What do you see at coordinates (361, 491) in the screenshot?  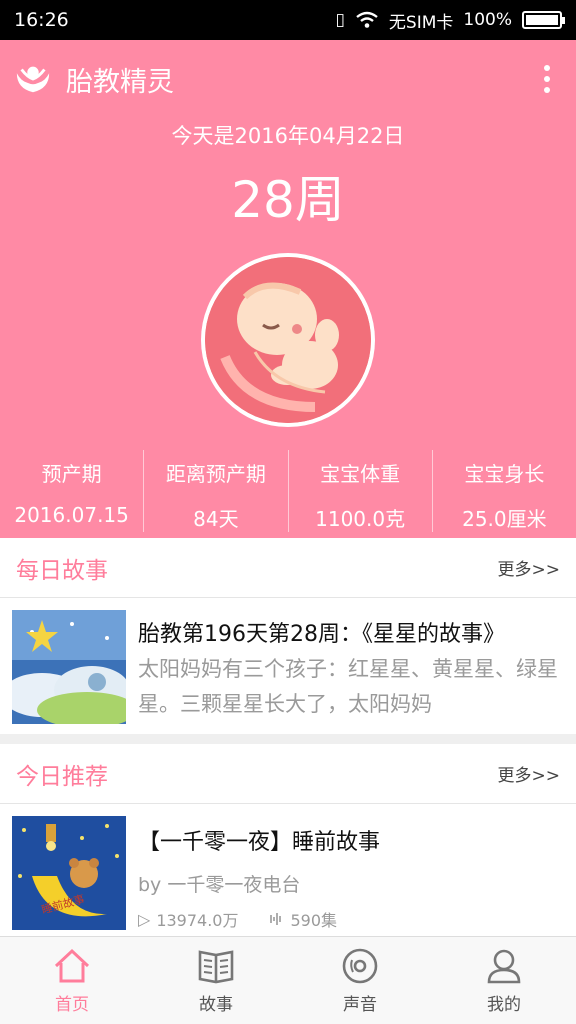 I see `stat-baby-weight: 宝宝体重 1100.0克` at bounding box center [361, 491].